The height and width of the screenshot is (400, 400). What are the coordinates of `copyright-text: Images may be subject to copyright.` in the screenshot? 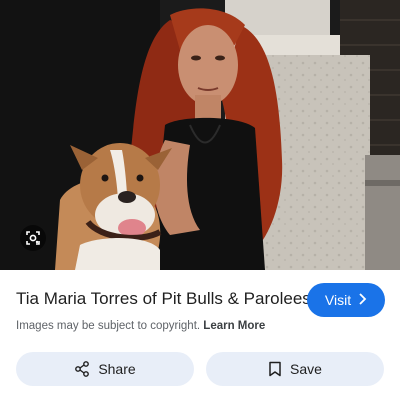 It's located at (108, 326).